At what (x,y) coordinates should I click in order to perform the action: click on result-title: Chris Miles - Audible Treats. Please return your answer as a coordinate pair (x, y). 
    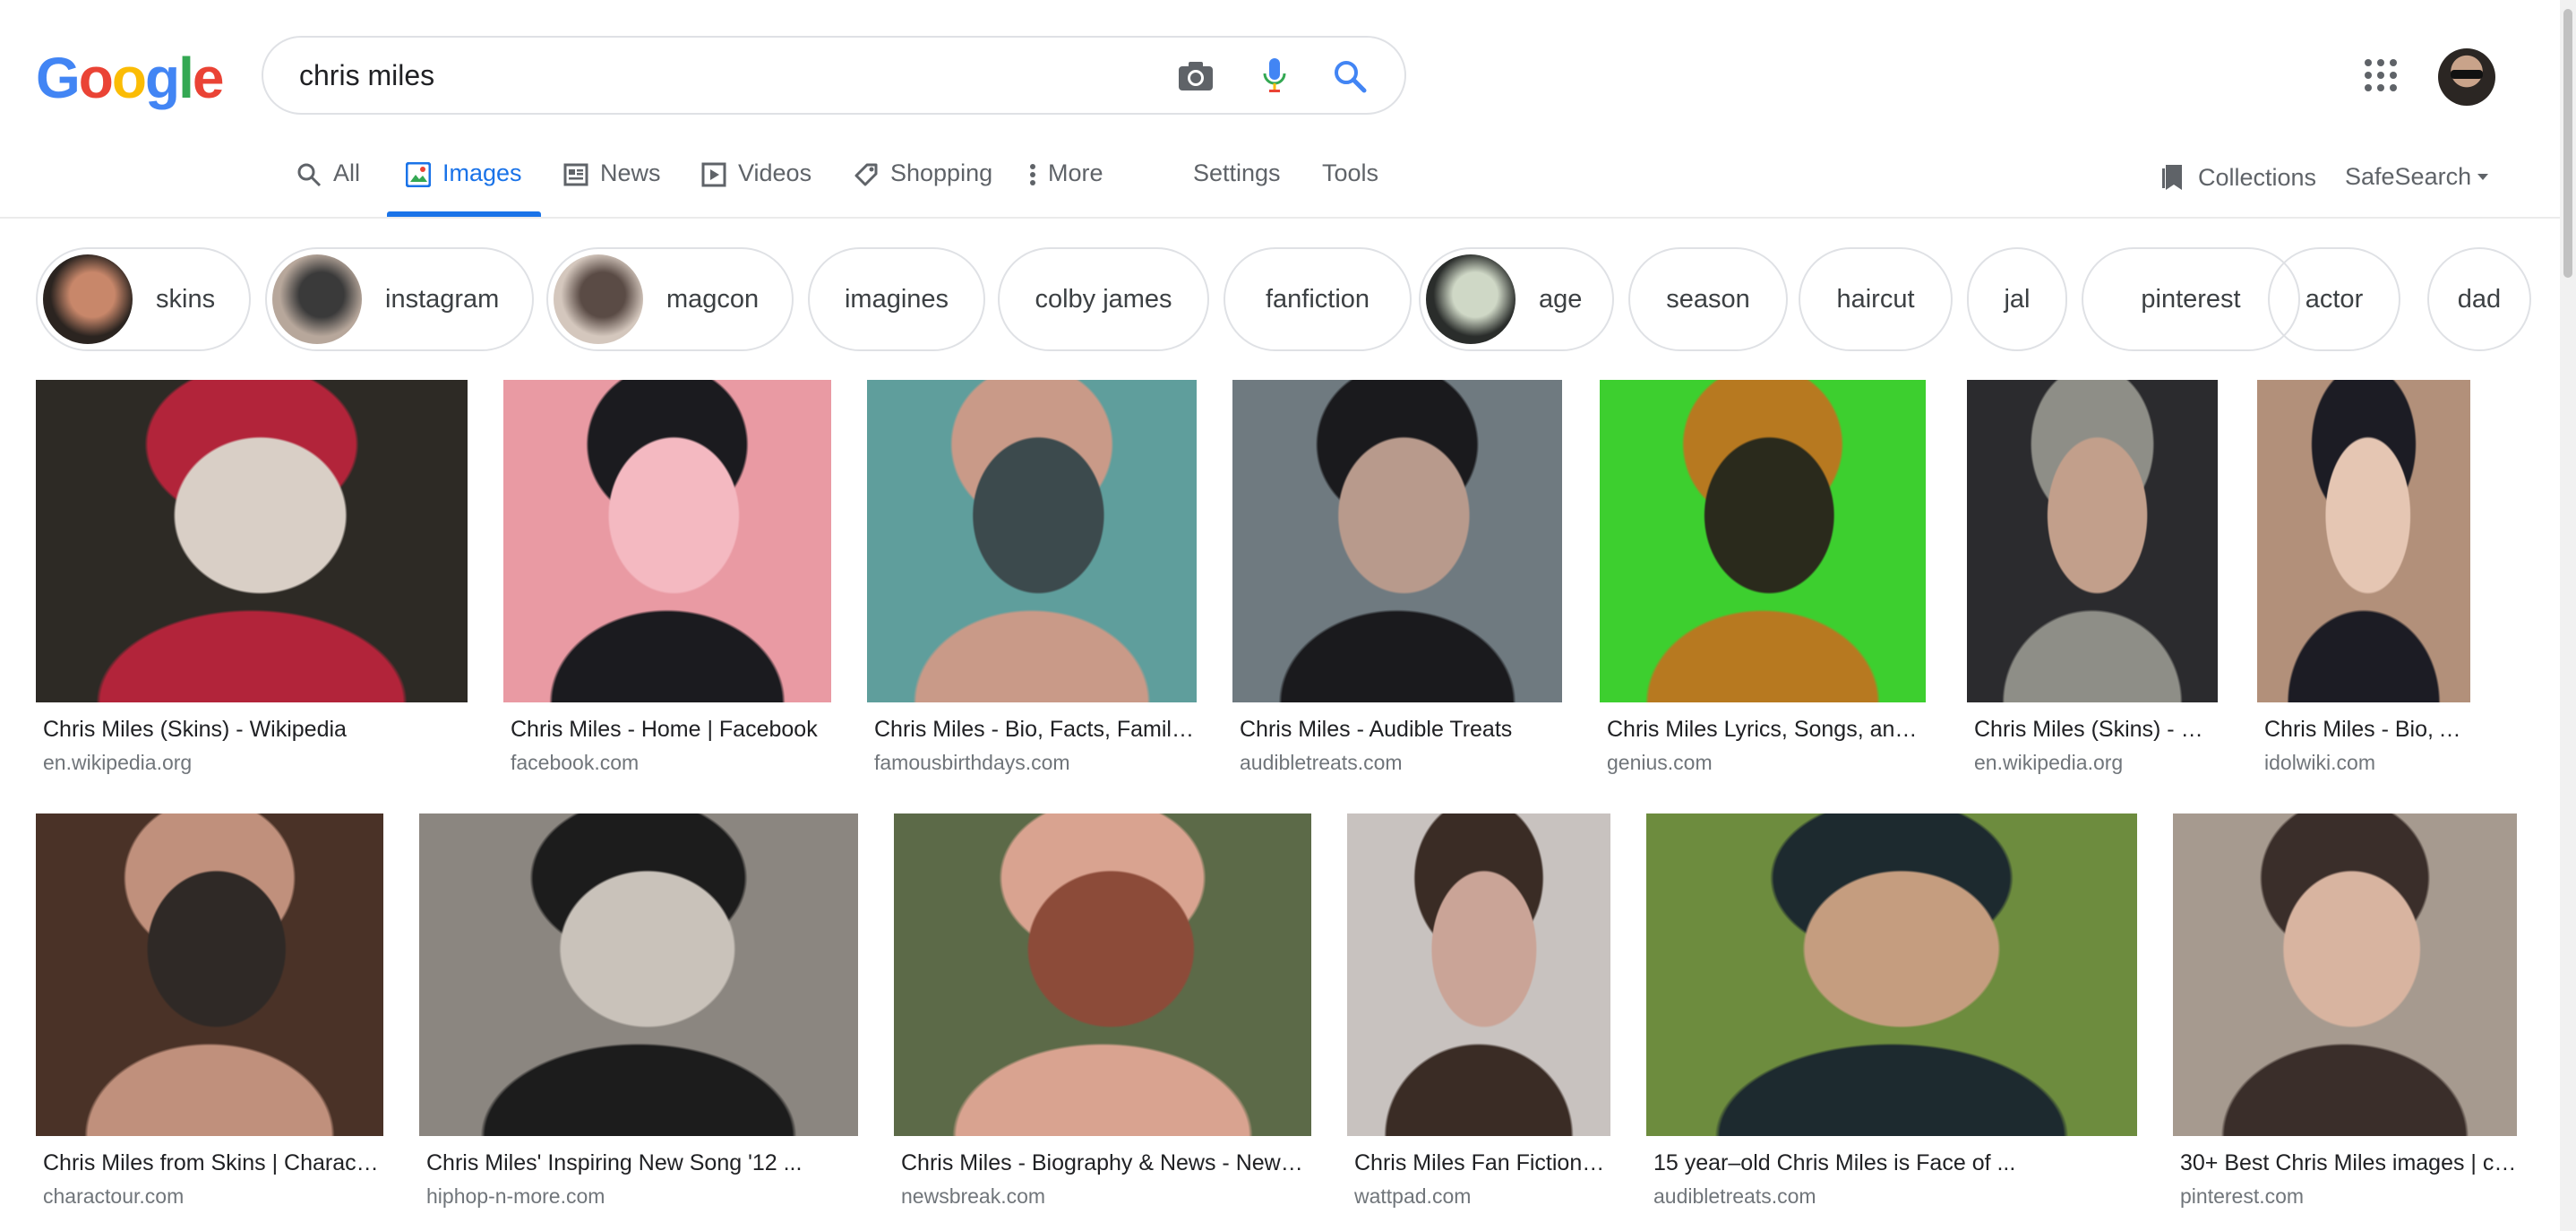
    Looking at the image, I should click on (1376, 730).